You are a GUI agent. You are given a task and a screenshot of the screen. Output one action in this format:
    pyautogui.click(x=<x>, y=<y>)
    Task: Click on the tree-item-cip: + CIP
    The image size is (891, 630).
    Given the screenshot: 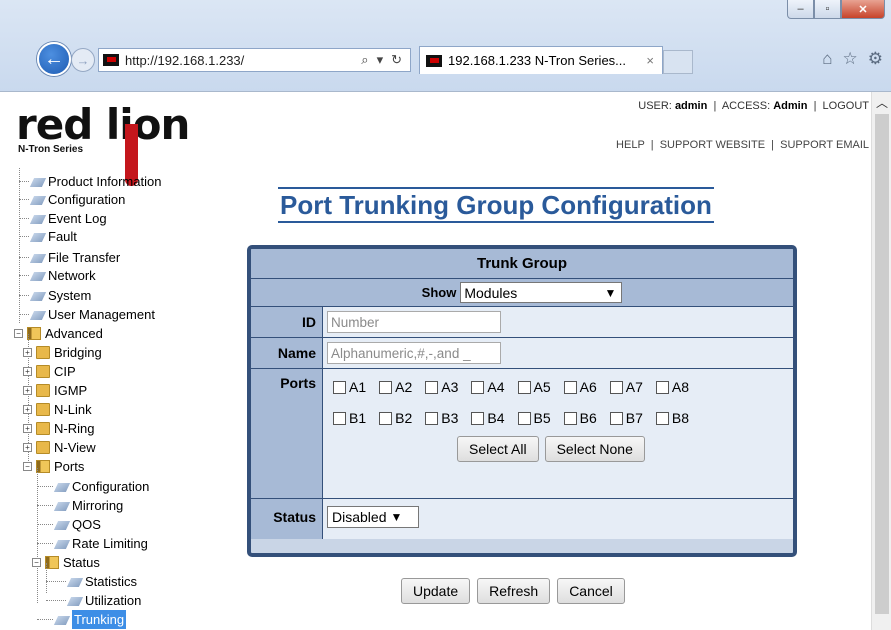 What is the action you would take?
    pyautogui.click(x=49, y=371)
    